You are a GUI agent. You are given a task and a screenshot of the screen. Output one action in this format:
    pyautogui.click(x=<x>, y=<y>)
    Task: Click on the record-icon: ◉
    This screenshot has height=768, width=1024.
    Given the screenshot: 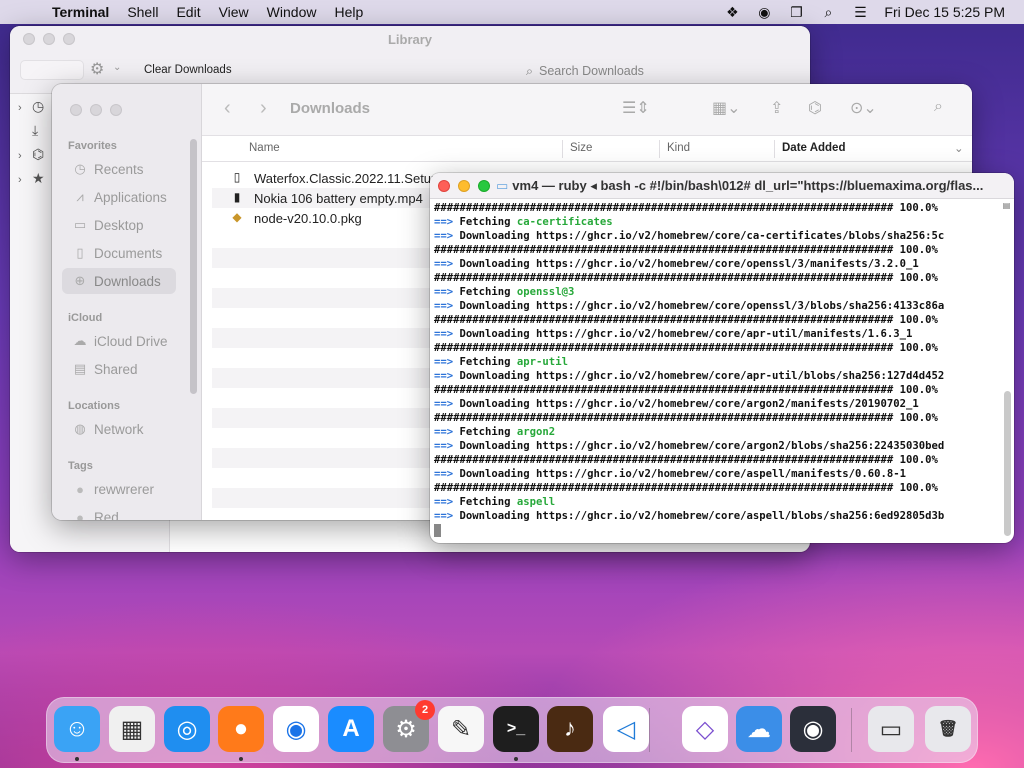 What is the action you would take?
    pyautogui.click(x=764, y=12)
    